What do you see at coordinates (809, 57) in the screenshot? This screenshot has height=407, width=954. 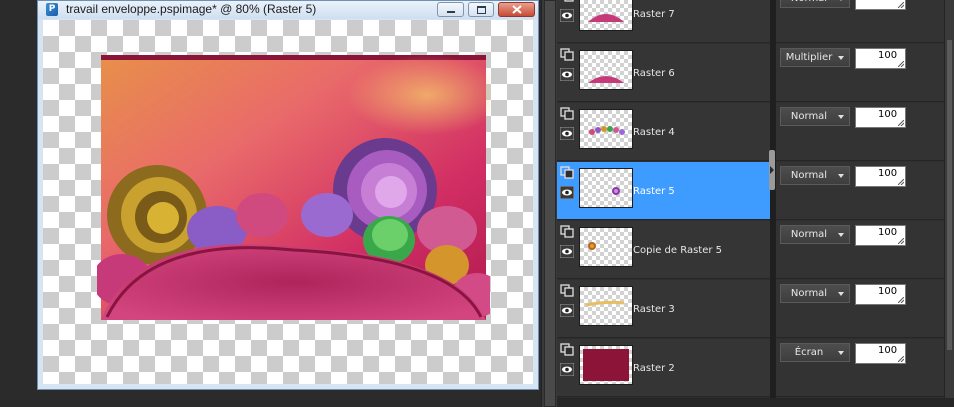 I see `blend-mode-label: Multiplier` at bounding box center [809, 57].